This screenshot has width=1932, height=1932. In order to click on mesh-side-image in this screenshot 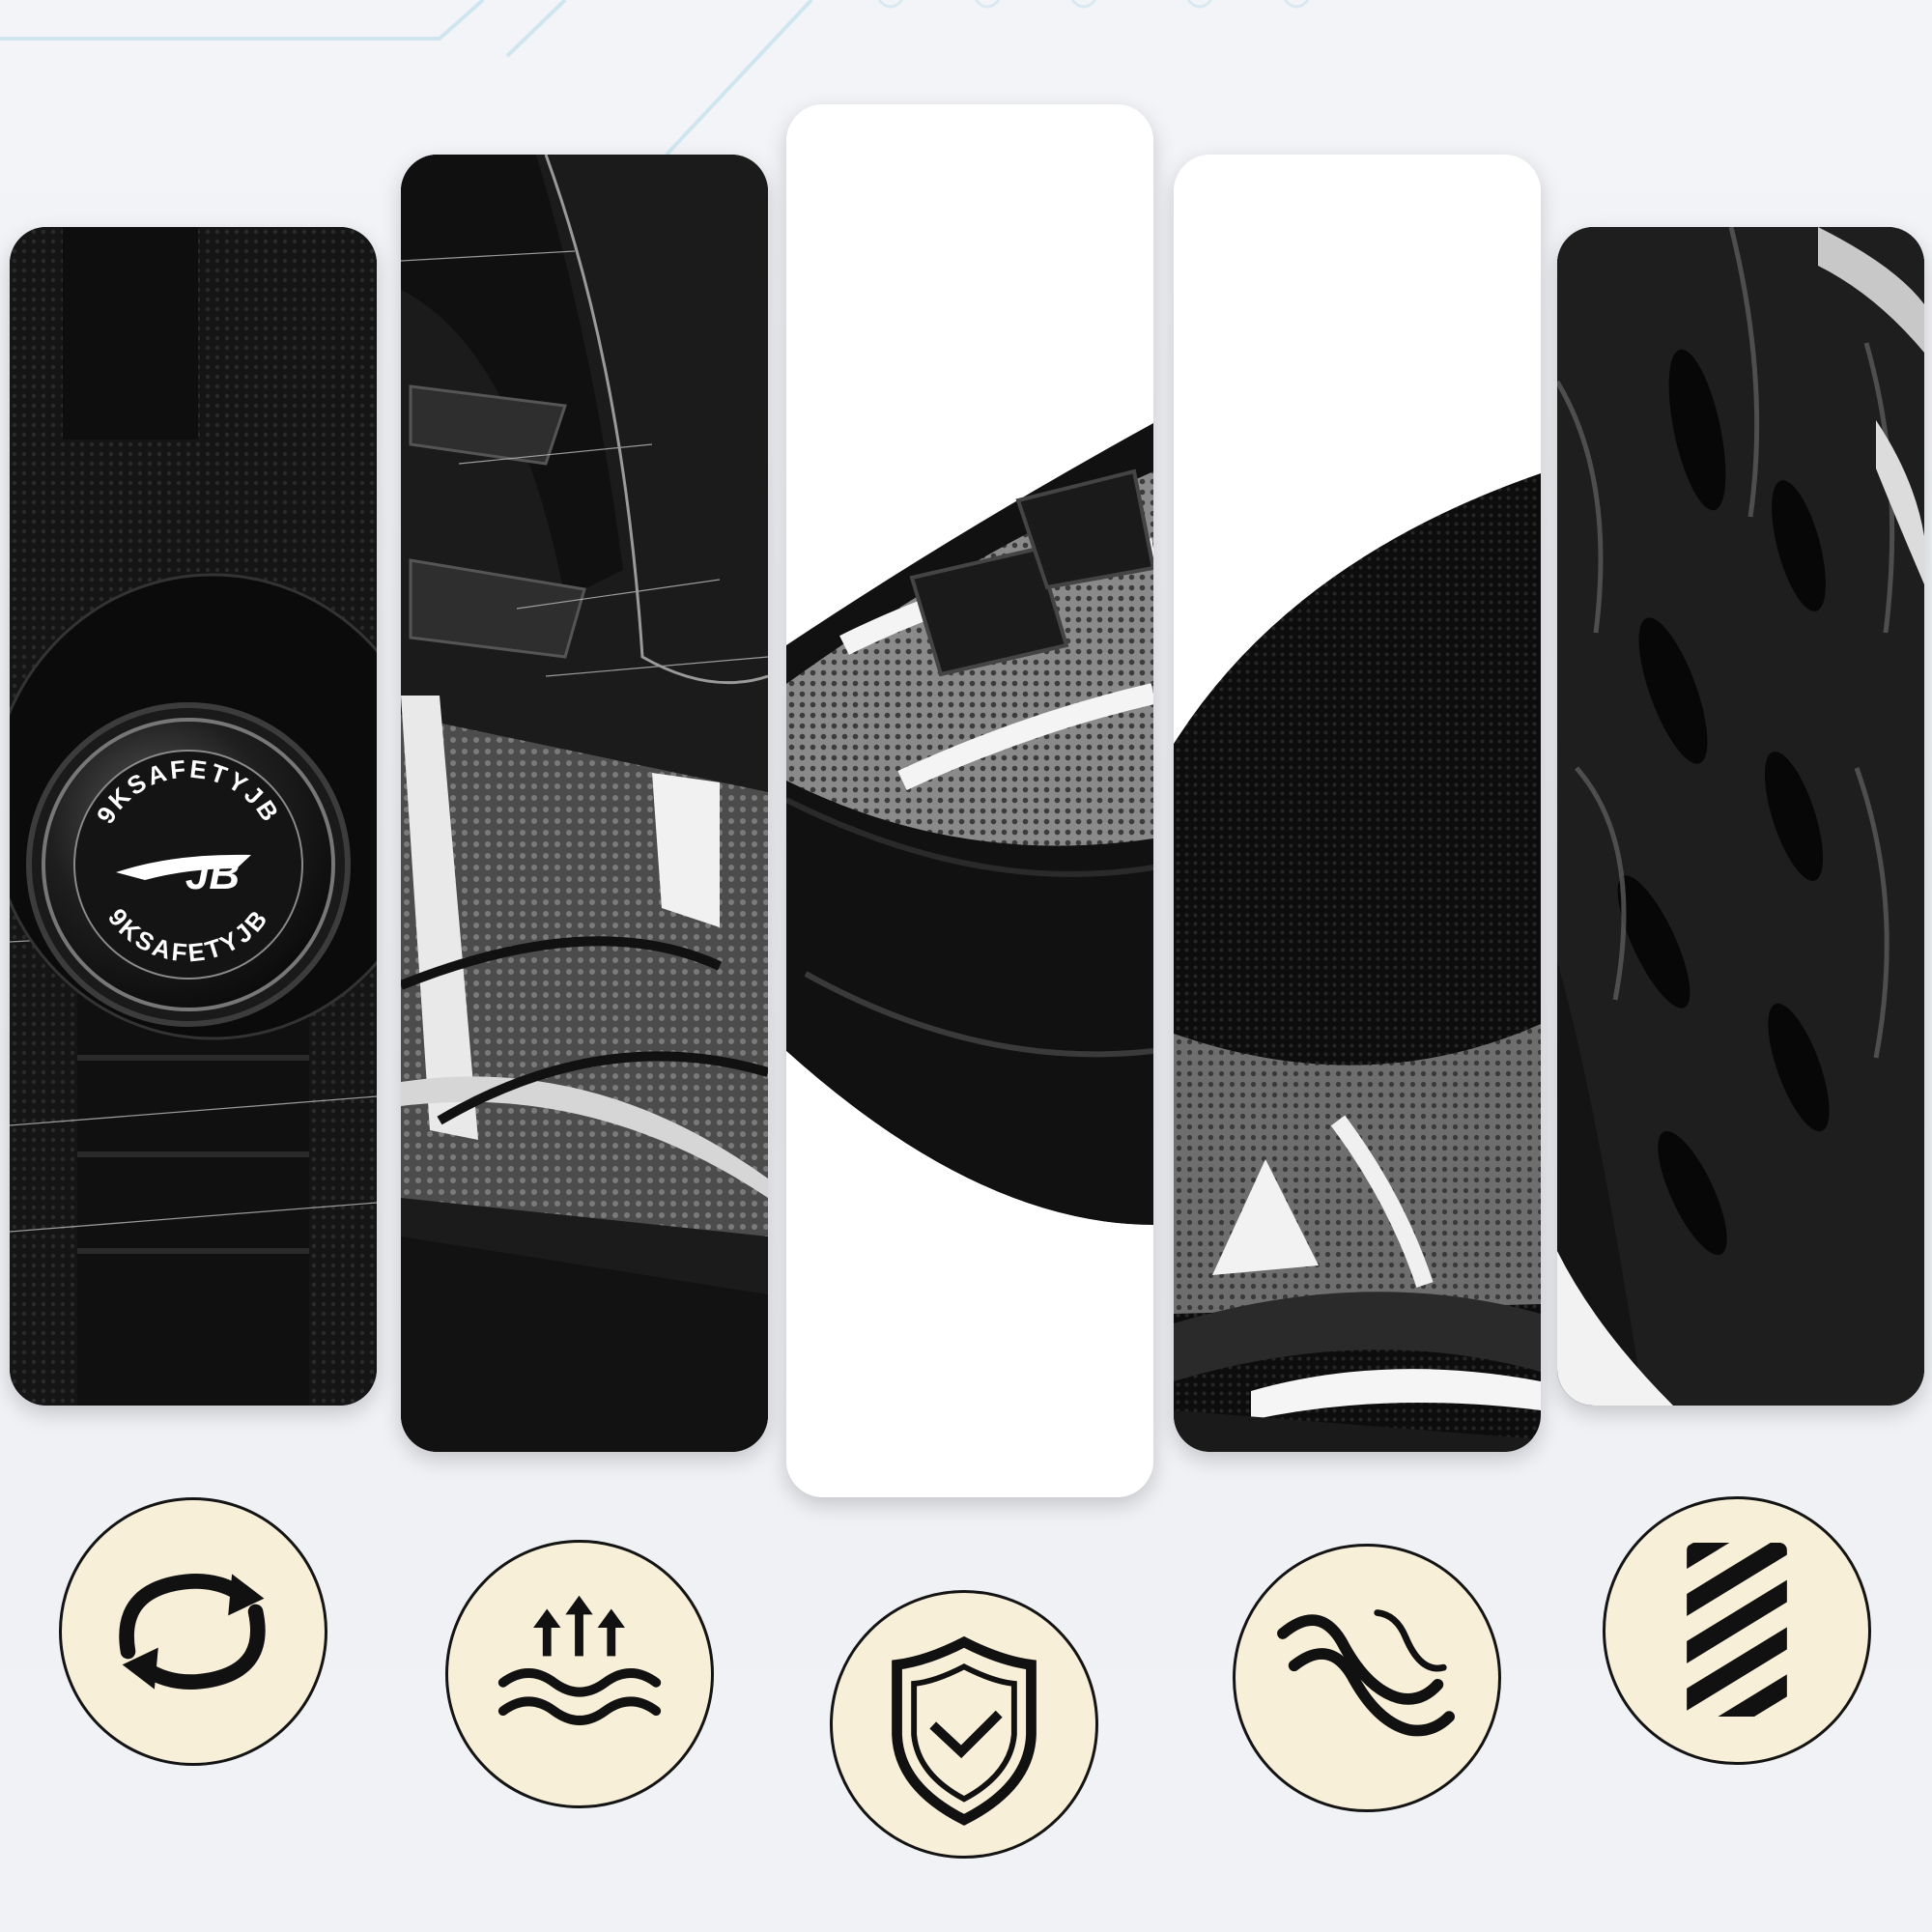, I will do `click(584, 803)`.